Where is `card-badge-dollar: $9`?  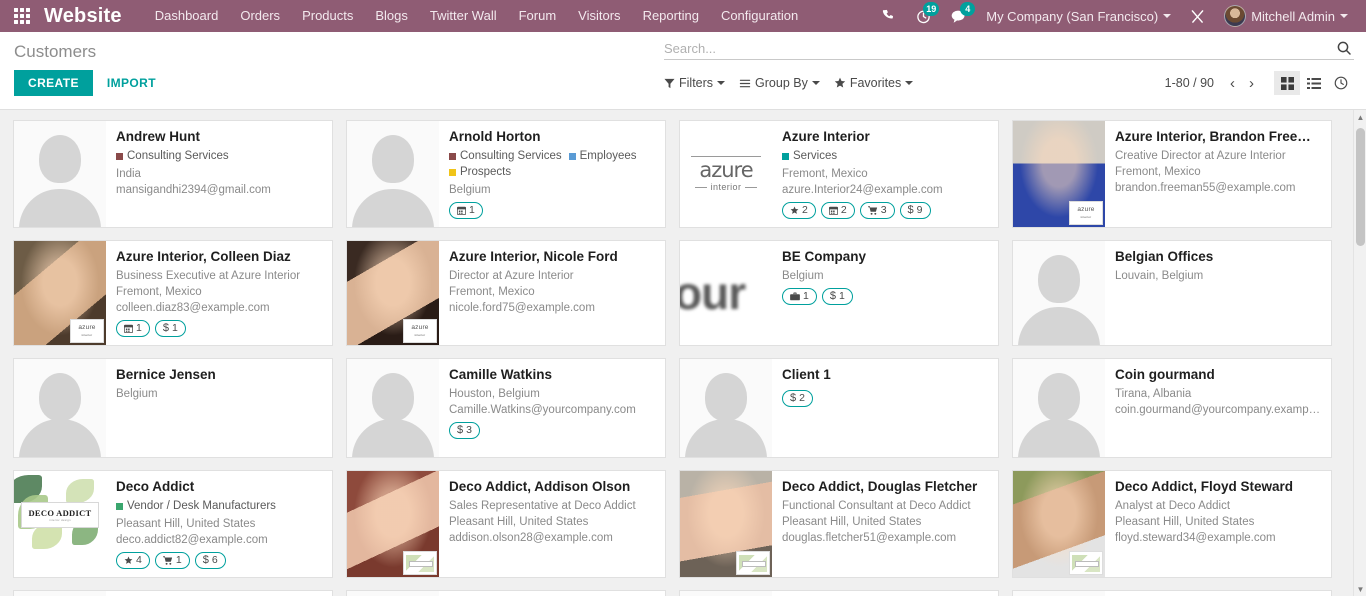
card-badge-dollar: $9 is located at coordinates (915, 210).